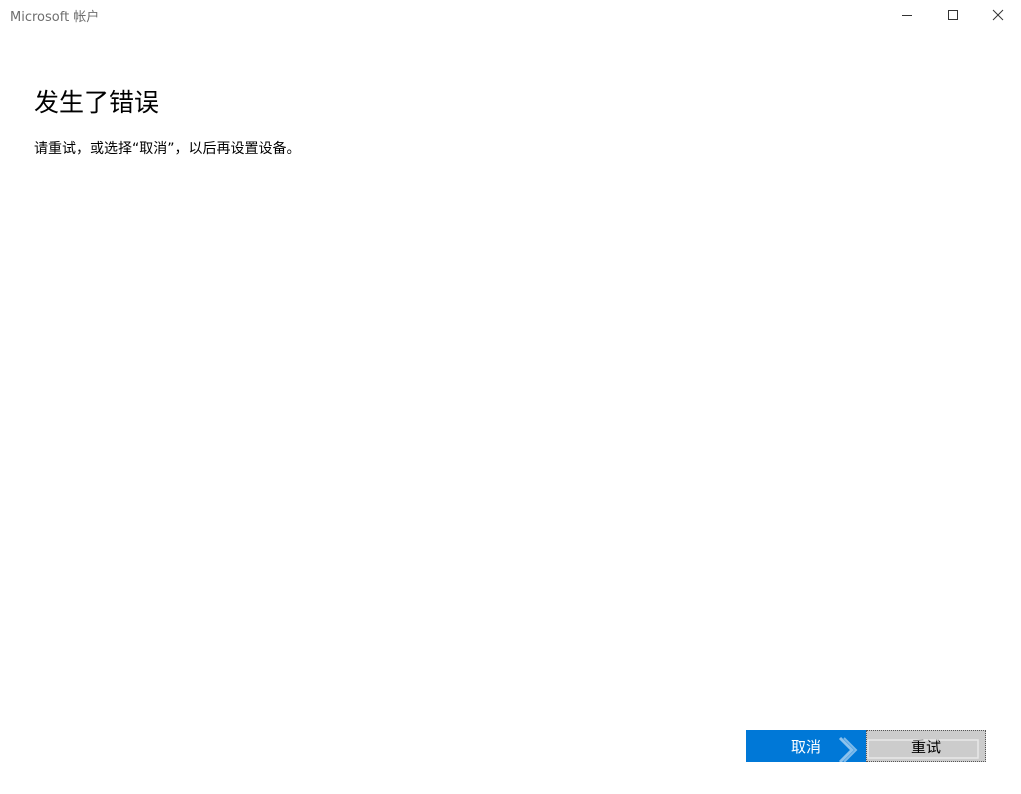 Image resolution: width=1021 pixels, height=794 pixels. What do you see at coordinates (806, 746) in the screenshot?
I see `cancel-button: 取消` at bounding box center [806, 746].